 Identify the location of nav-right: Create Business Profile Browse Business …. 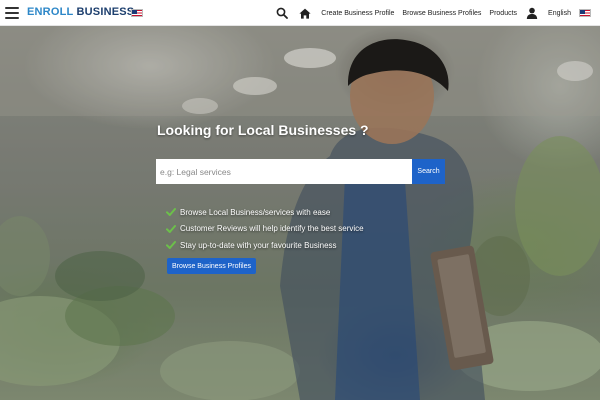
(437, 13).